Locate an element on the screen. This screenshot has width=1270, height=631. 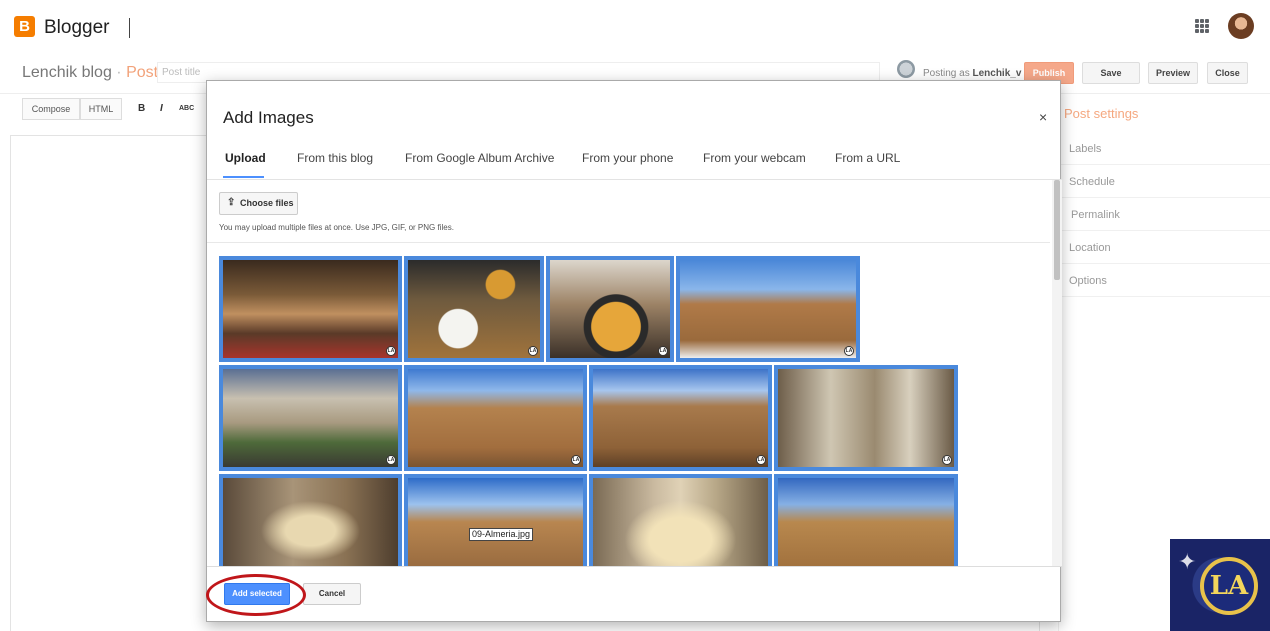
active-tab-indicator is located at coordinates (243, 177).